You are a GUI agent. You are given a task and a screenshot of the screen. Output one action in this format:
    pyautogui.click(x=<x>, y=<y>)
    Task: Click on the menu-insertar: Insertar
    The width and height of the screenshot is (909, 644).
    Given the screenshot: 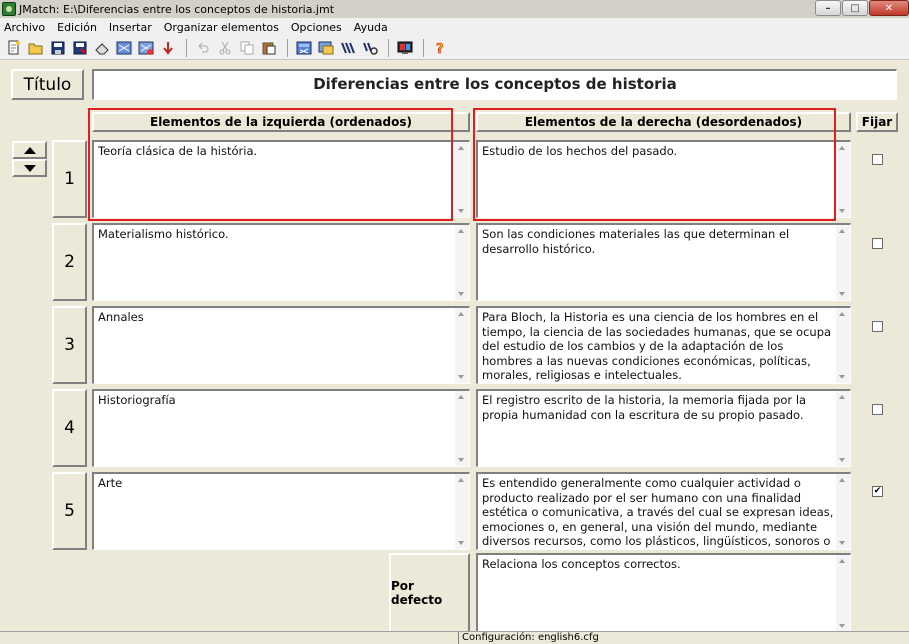 What is the action you would take?
    pyautogui.click(x=130, y=27)
    